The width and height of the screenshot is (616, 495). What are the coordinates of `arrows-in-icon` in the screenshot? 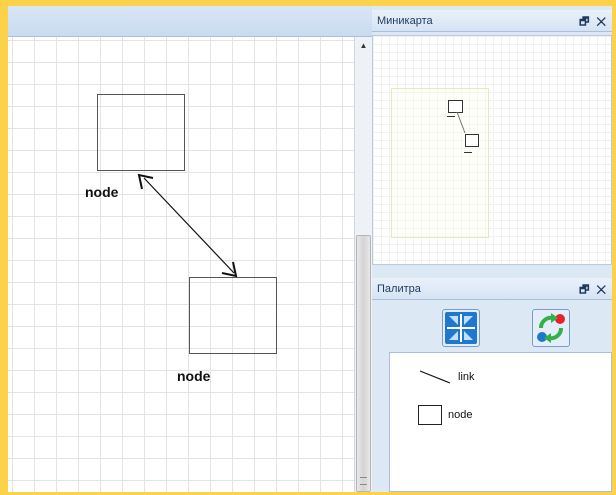 It's located at (461, 328).